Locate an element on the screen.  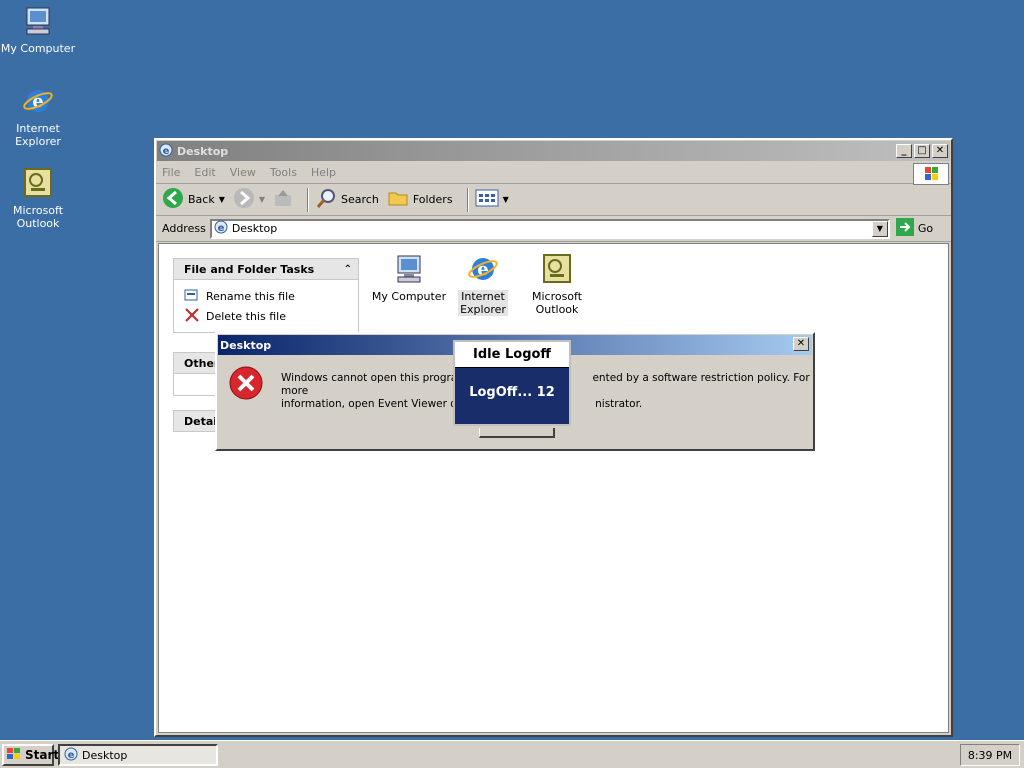
panel-header: File and Folder Tasks ⌃ is located at coordinates (266, 269).